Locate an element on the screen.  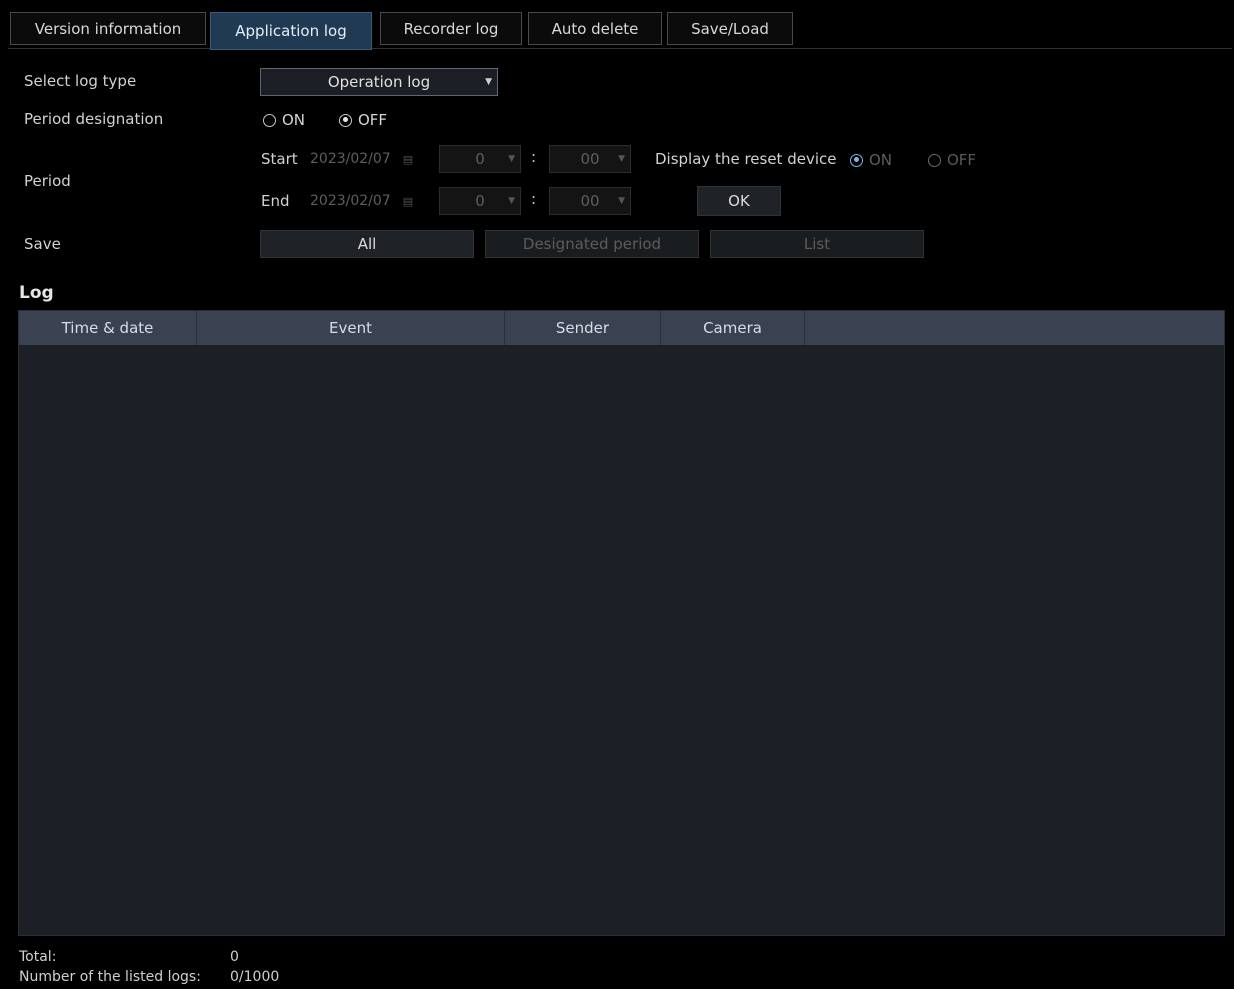
period-designation-on-radio: ON is located at coordinates (284, 120).